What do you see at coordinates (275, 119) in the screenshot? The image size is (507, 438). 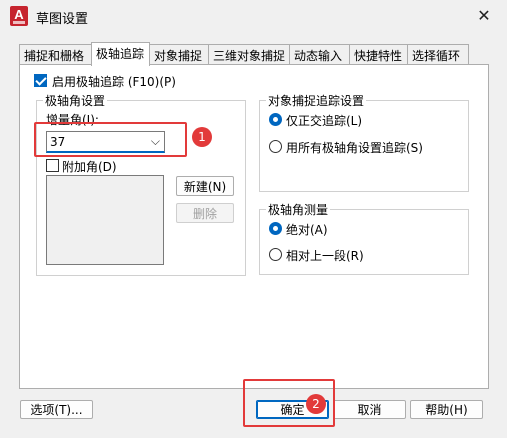 I see `orthogonal-tracking-radio` at bounding box center [275, 119].